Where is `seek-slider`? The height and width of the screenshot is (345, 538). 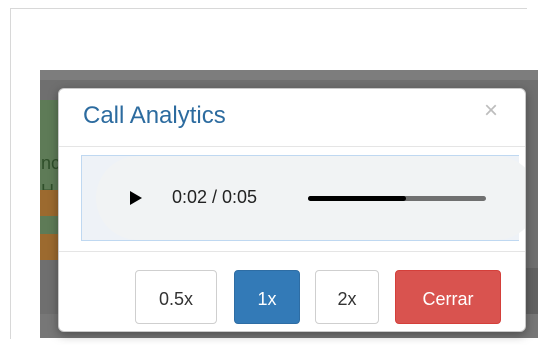
seek-slider is located at coordinates (397, 198).